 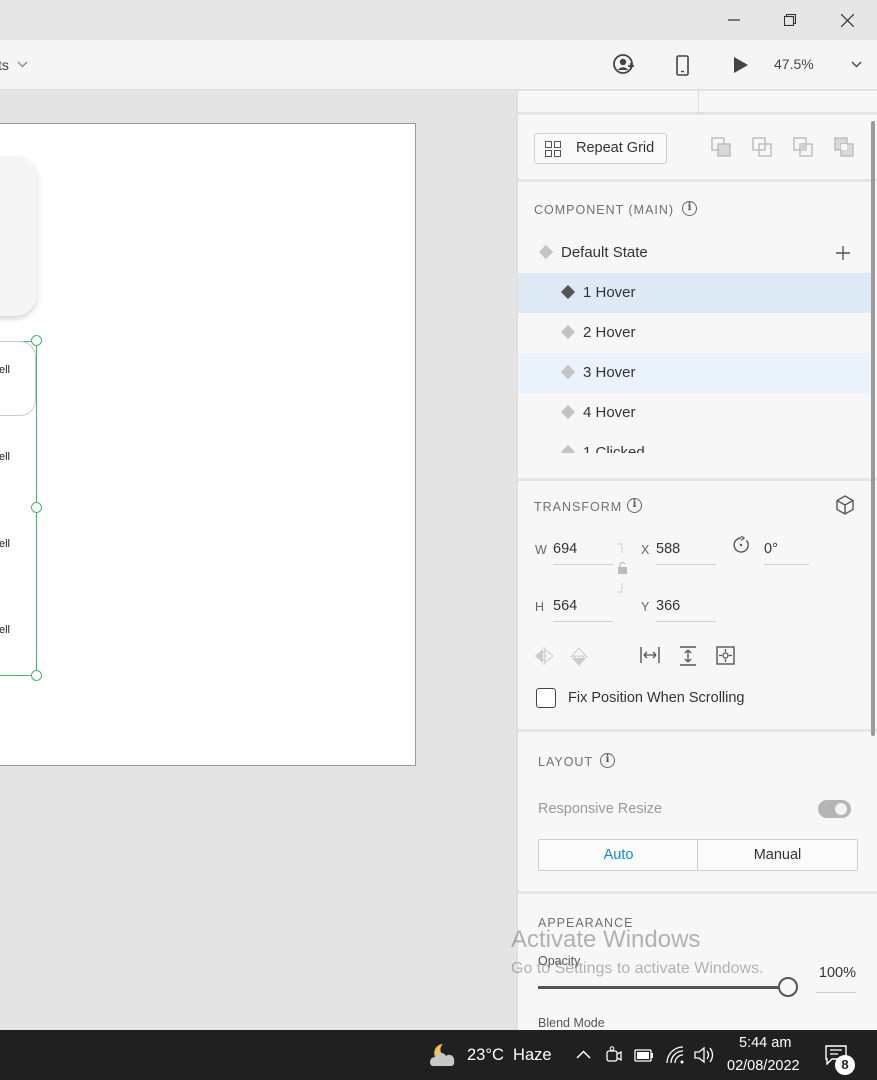 I want to click on device-preview-icon, so click(x=682, y=65).